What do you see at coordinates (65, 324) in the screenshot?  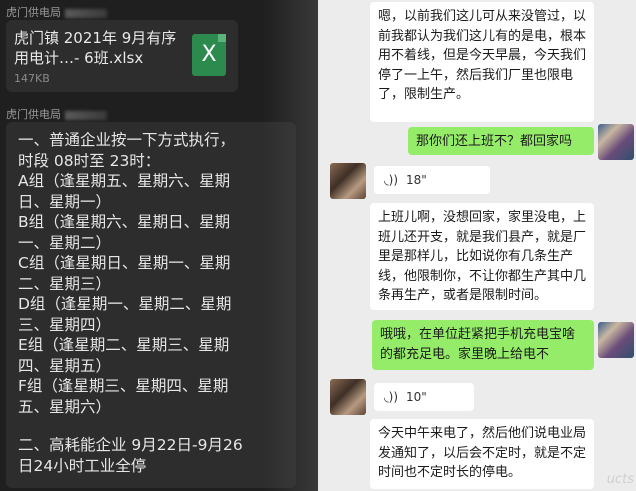 I see `notice-line: 三、星期四）` at bounding box center [65, 324].